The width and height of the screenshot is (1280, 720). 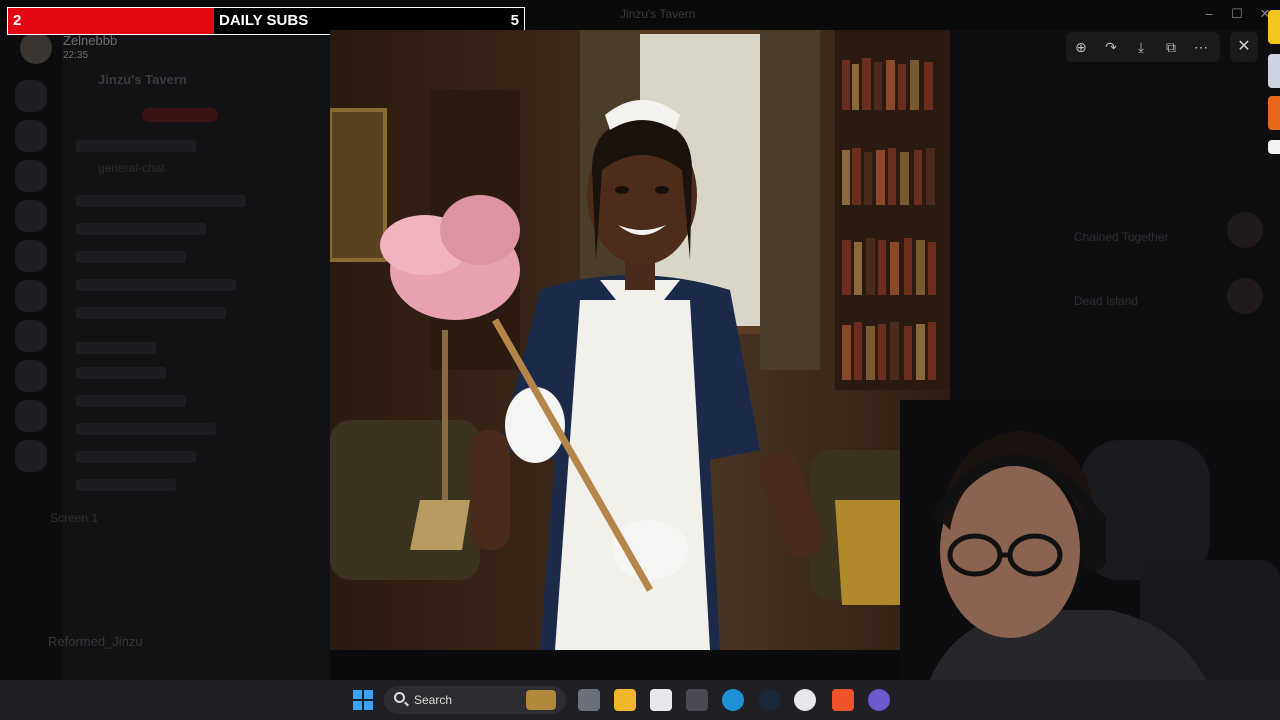 What do you see at coordinates (632, 475) in the screenshot?
I see `apron` at bounding box center [632, 475].